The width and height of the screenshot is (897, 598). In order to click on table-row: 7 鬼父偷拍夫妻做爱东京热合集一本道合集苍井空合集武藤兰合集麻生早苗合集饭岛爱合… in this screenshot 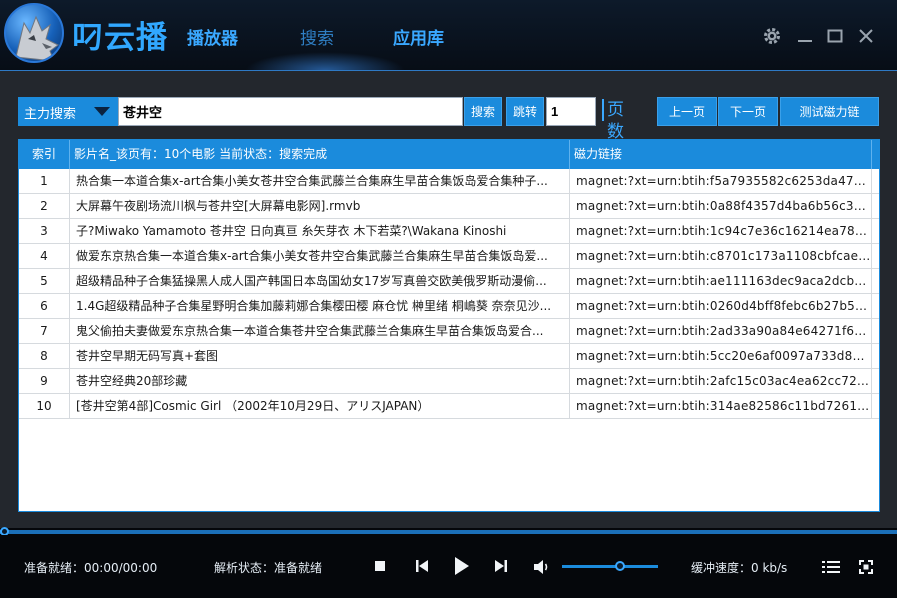, I will do `click(449, 331)`.